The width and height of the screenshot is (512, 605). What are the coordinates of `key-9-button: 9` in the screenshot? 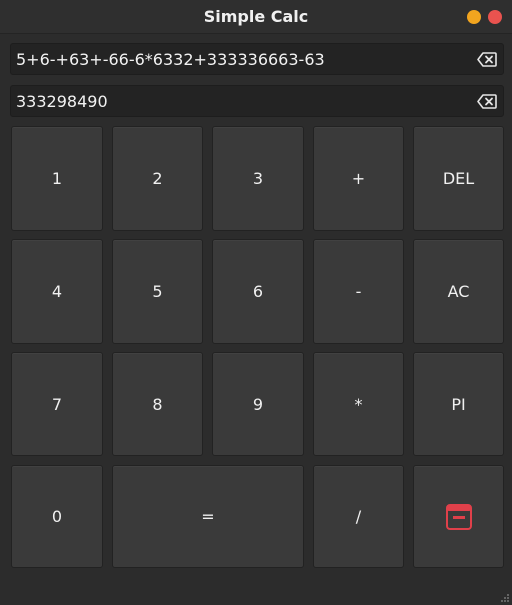 It's located at (258, 404).